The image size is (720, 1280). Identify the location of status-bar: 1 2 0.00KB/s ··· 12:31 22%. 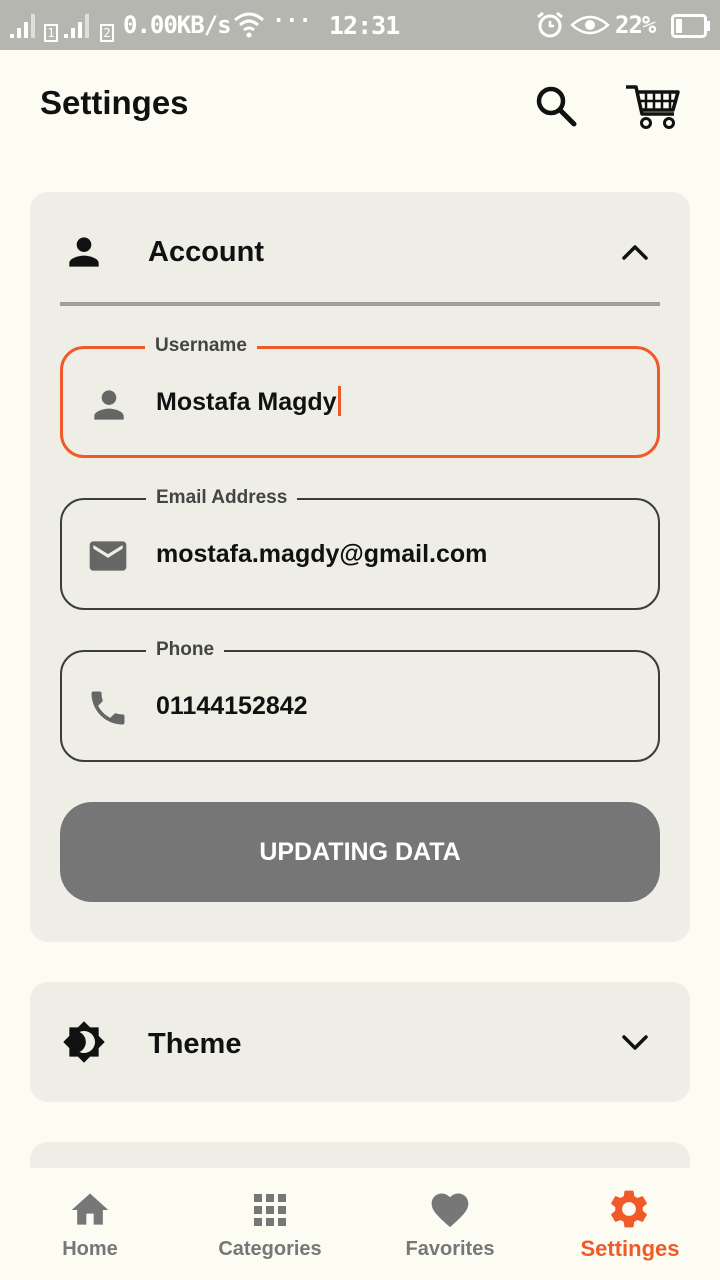
(360, 25).